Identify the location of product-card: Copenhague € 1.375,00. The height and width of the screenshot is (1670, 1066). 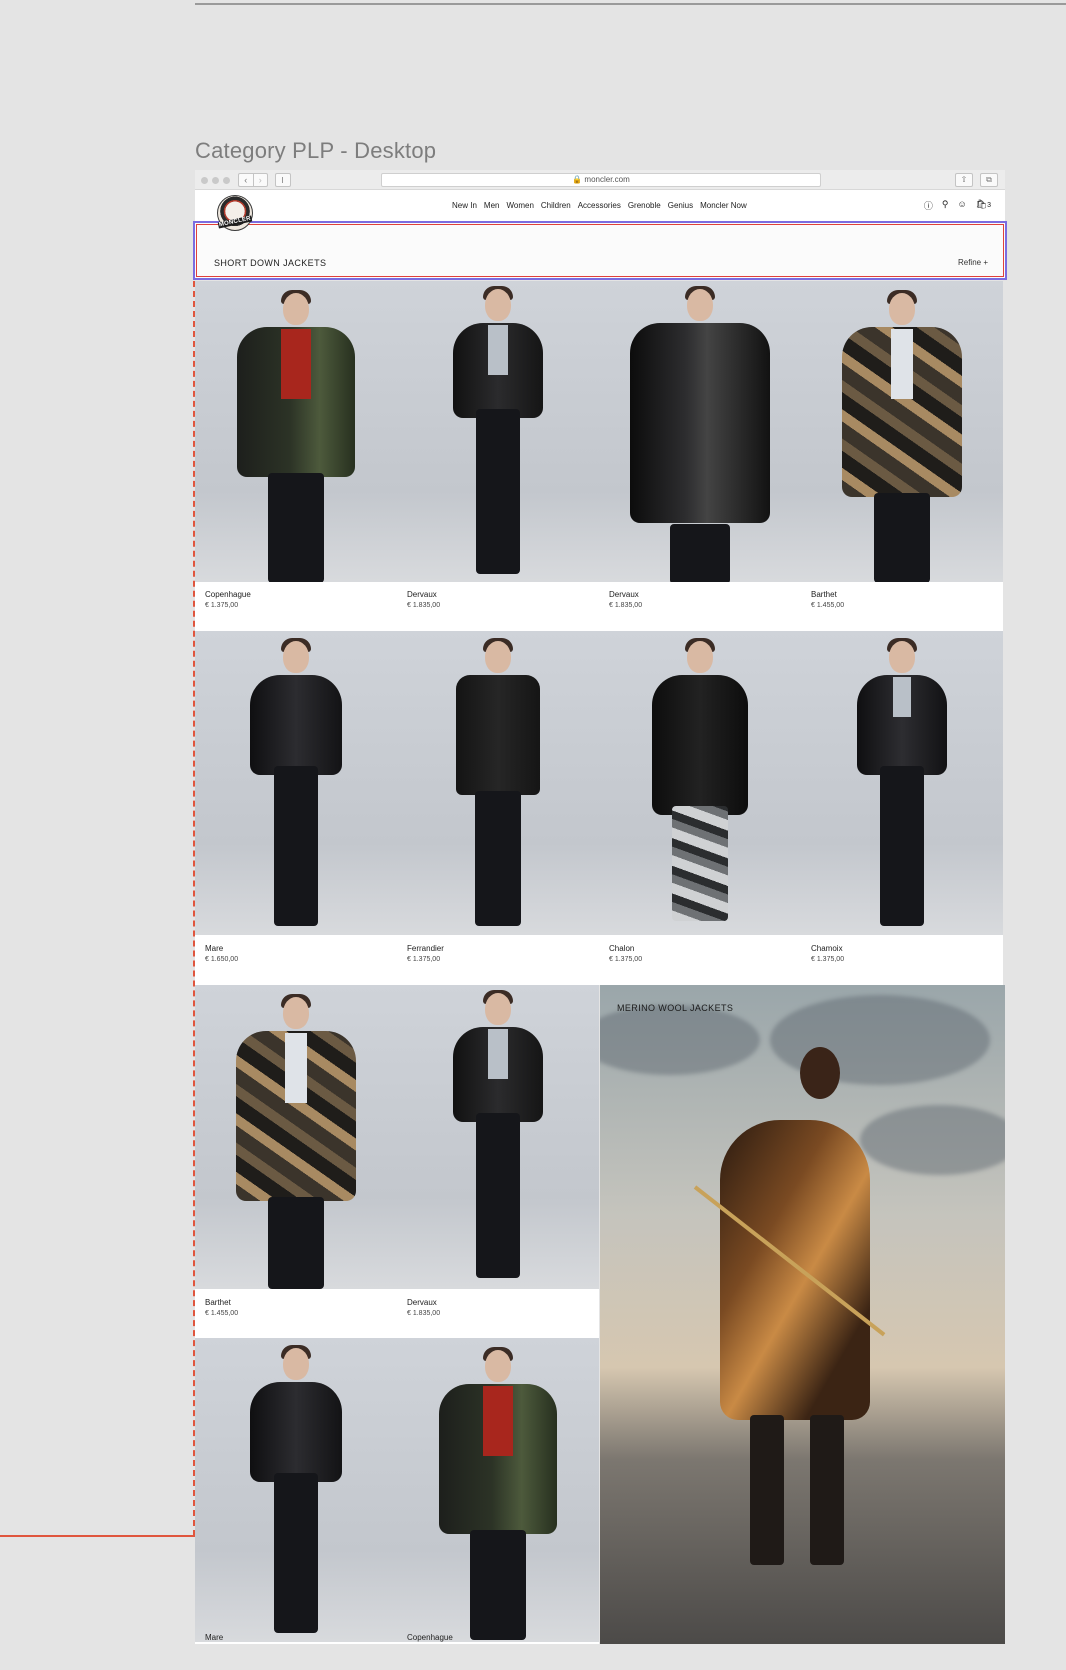
(296, 456).